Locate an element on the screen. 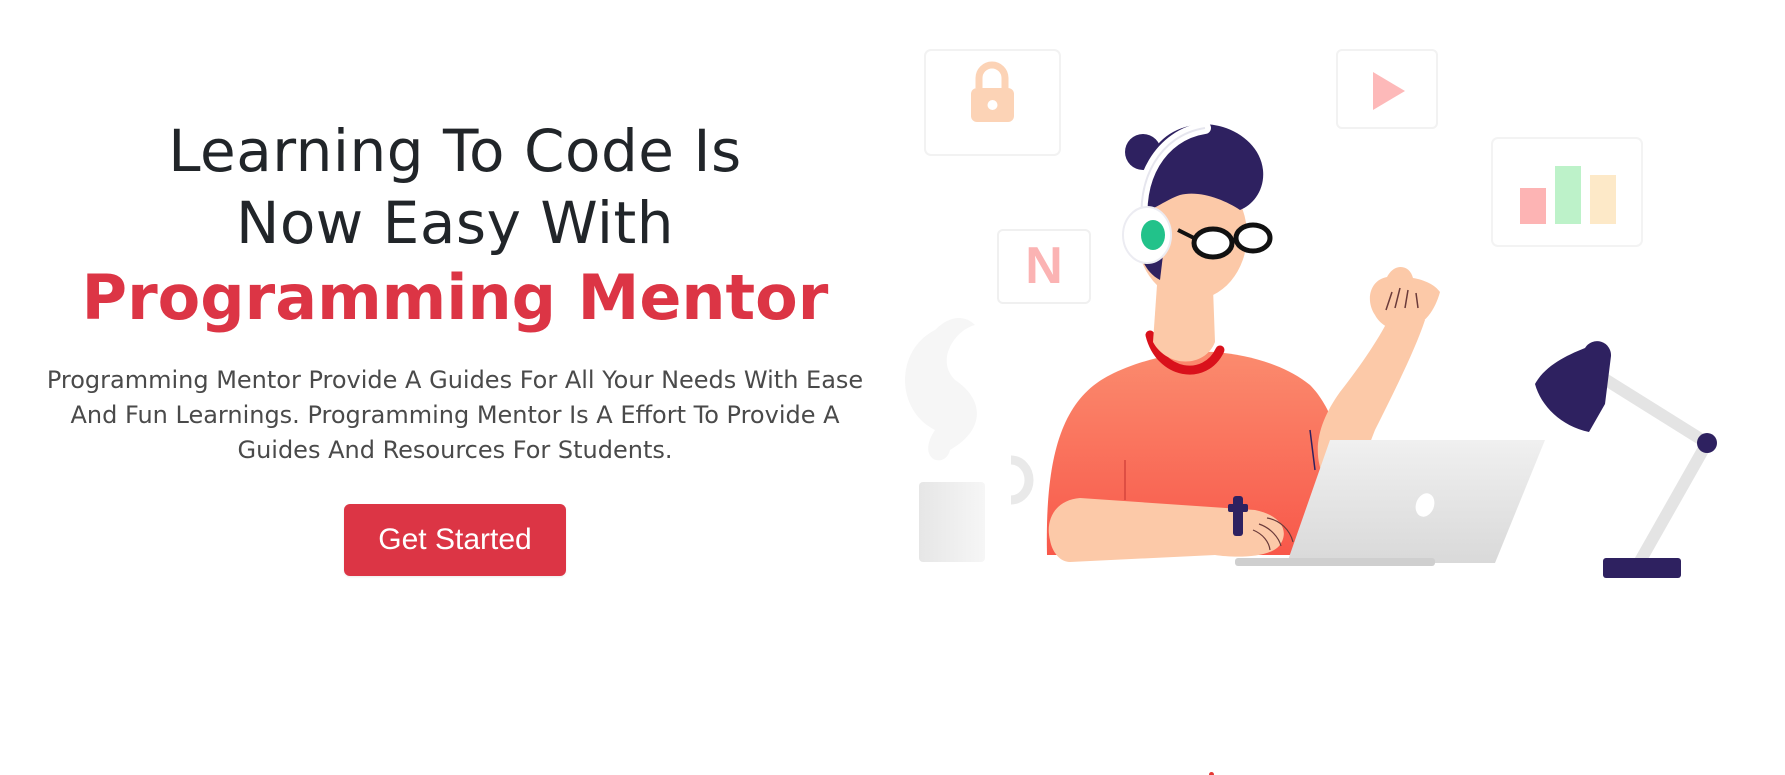  n-badge-letter: N is located at coordinates (1044, 266).